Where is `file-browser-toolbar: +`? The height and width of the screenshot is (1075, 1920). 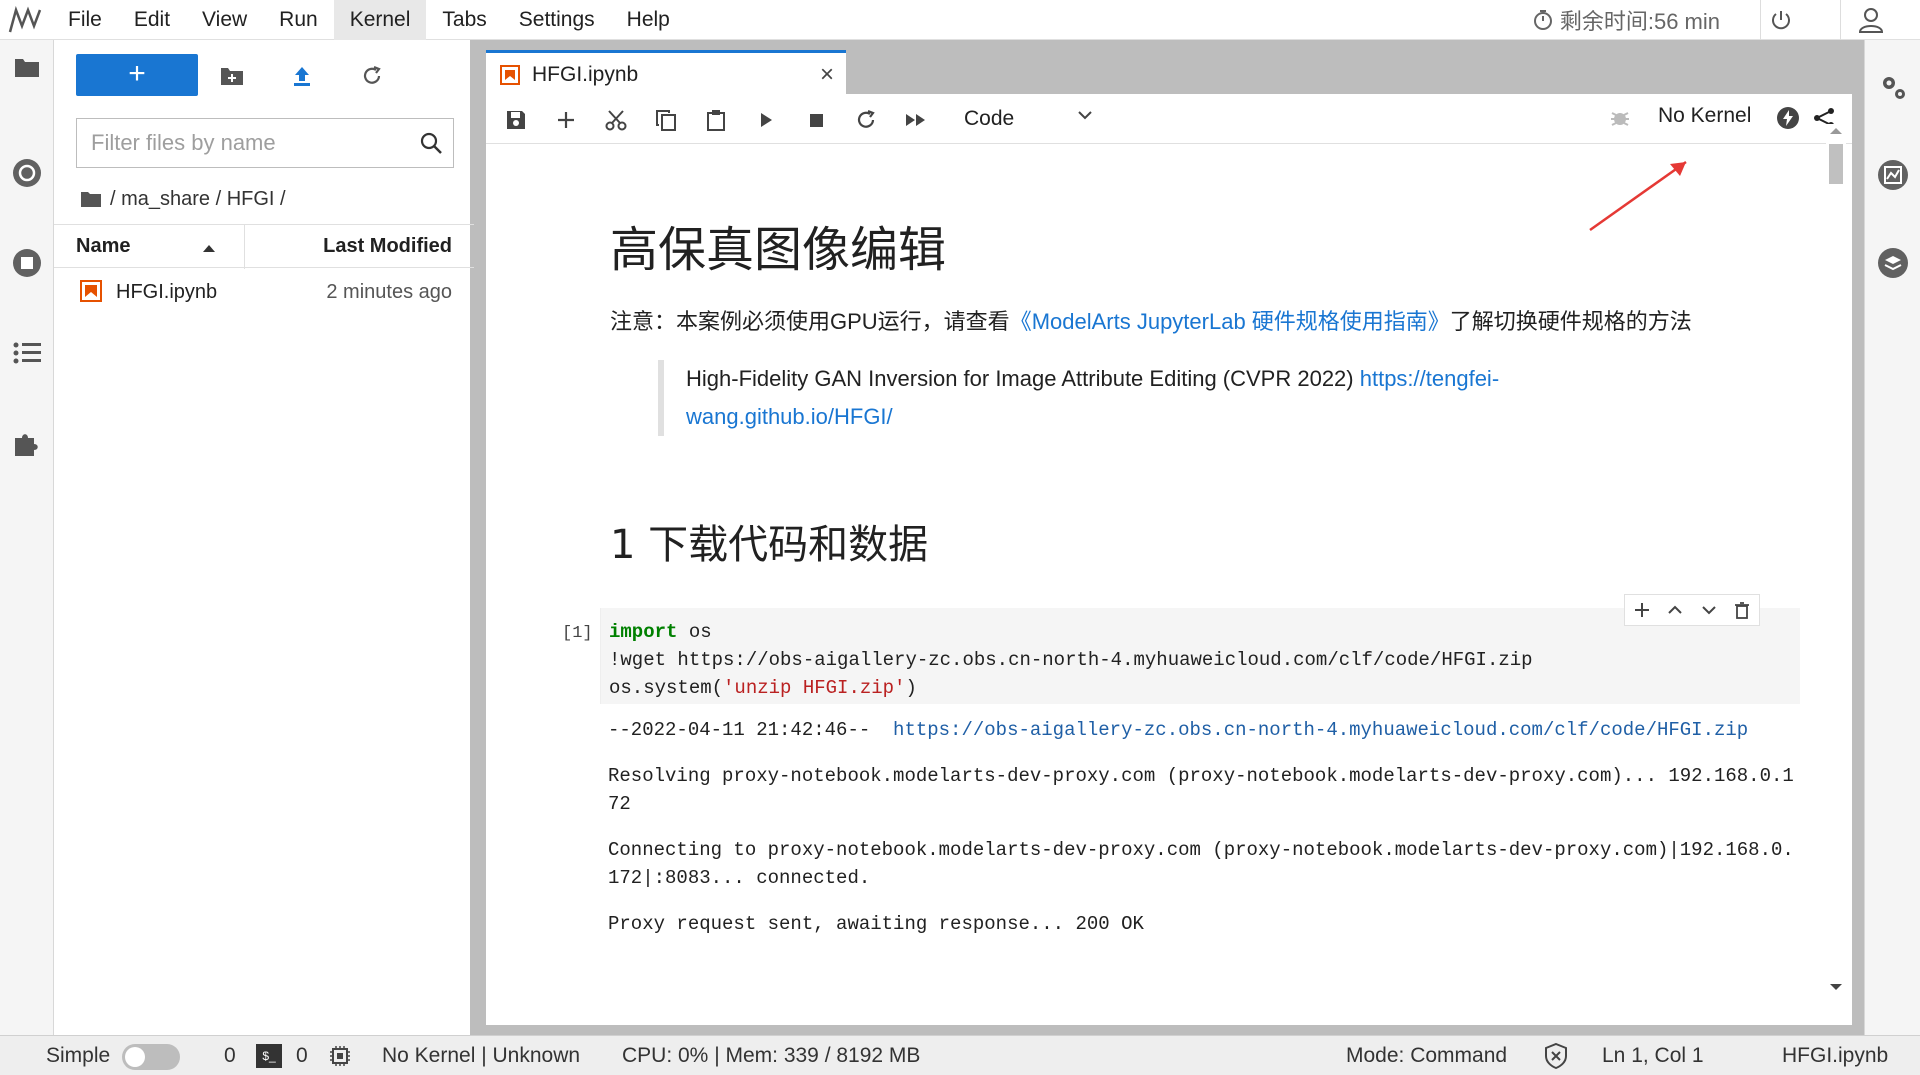 file-browser-toolbar: + is located at coordinates (264, 76).